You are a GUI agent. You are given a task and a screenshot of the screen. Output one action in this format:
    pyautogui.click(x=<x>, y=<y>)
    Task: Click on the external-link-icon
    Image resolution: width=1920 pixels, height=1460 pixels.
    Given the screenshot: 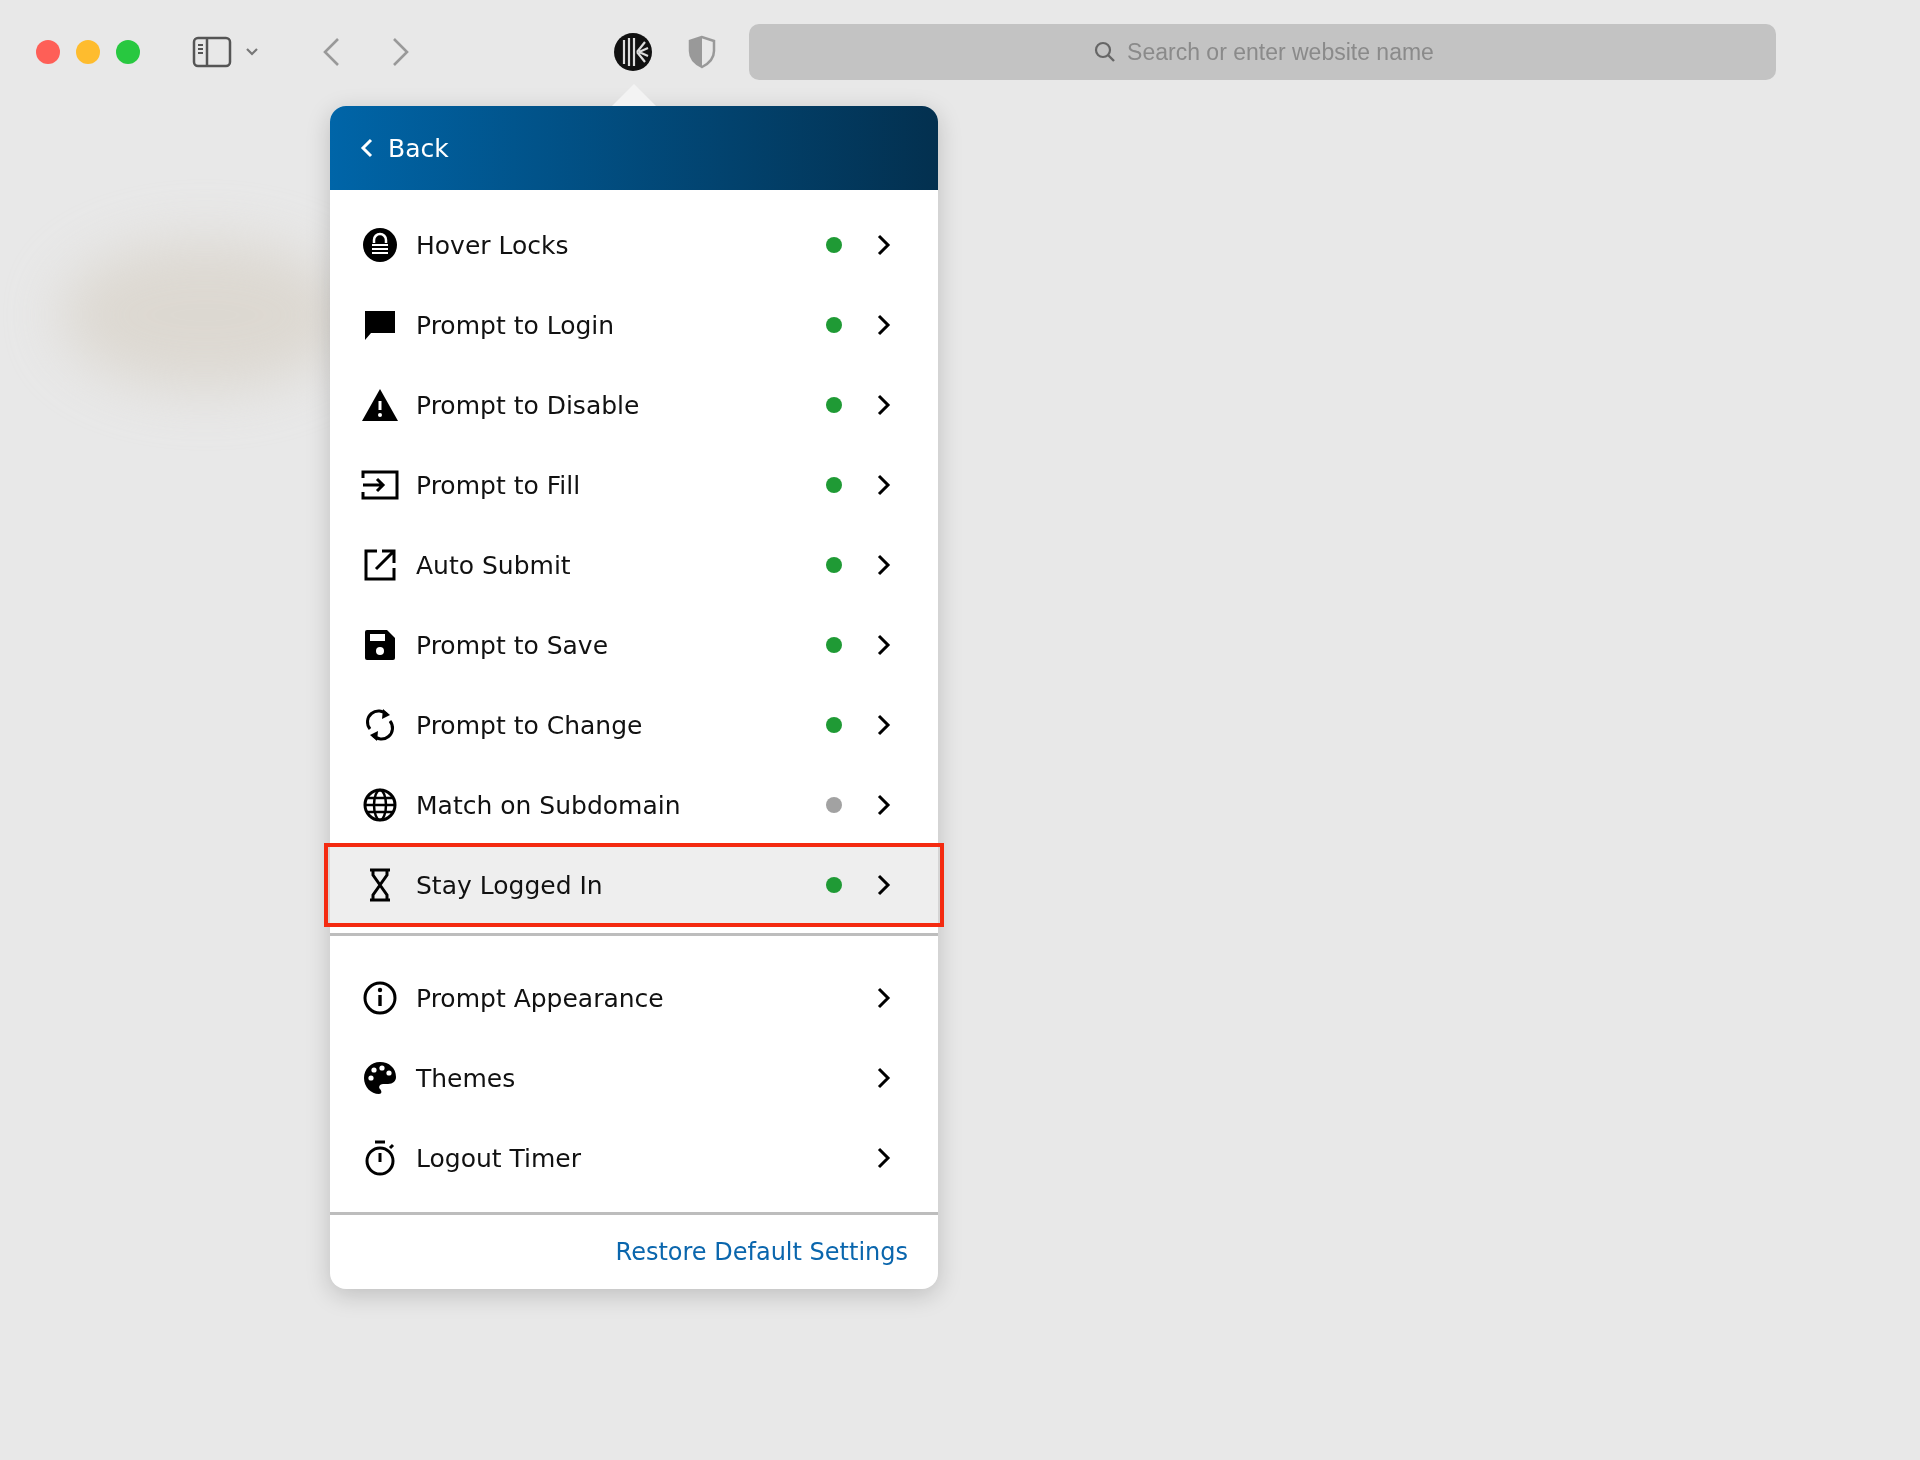 What is the action you would take?
    pyautogui.click(x=380, y=565)
    